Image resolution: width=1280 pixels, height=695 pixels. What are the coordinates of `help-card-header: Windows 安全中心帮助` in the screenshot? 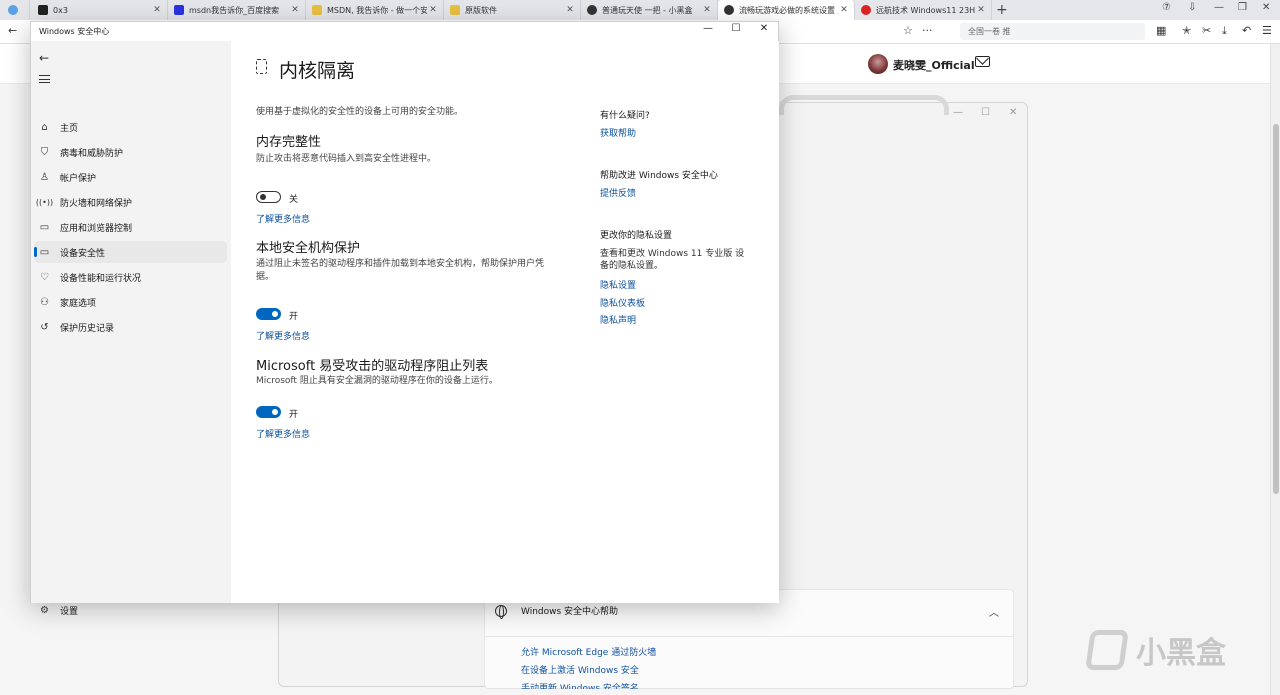 It's located at (557, 611).